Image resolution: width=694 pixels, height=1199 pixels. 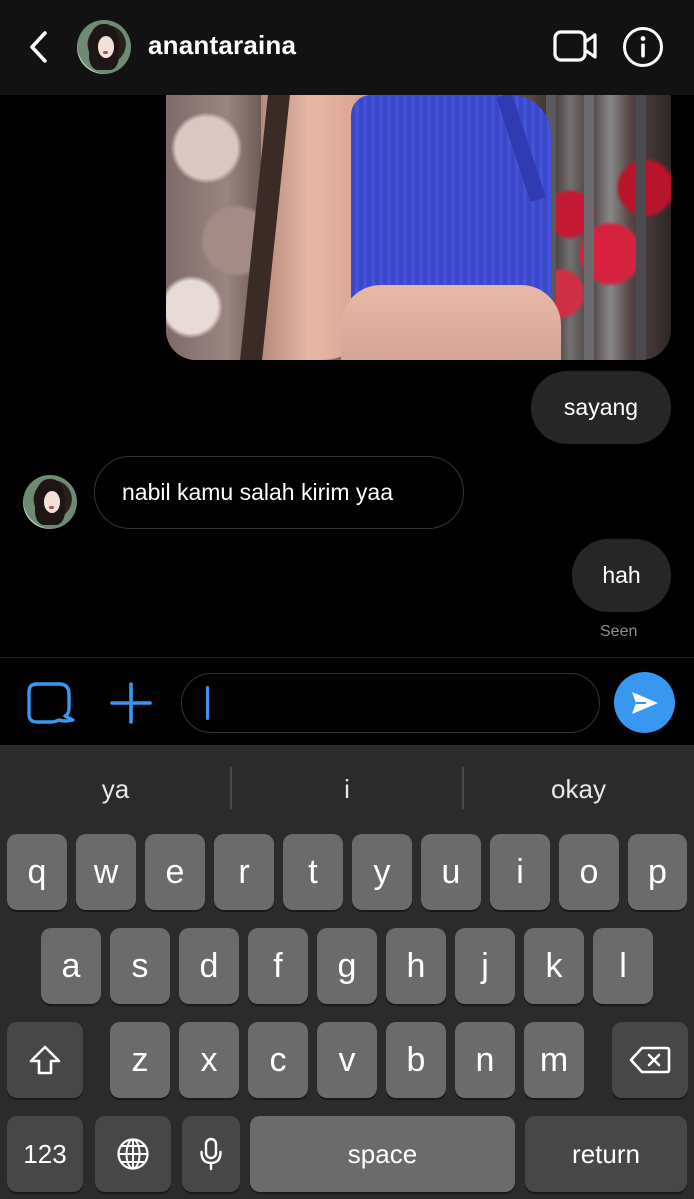 I want to click on key-k: k, so click(x=554, y=966).